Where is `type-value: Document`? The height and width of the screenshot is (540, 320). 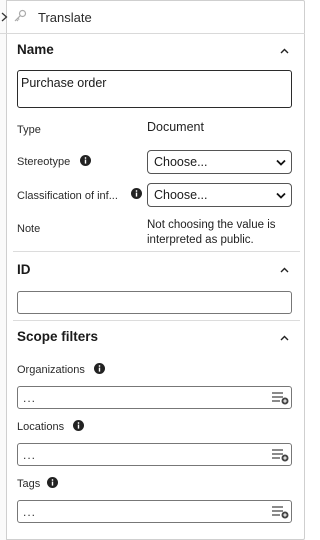
type-value: Document is located at coordinates (175, 127).